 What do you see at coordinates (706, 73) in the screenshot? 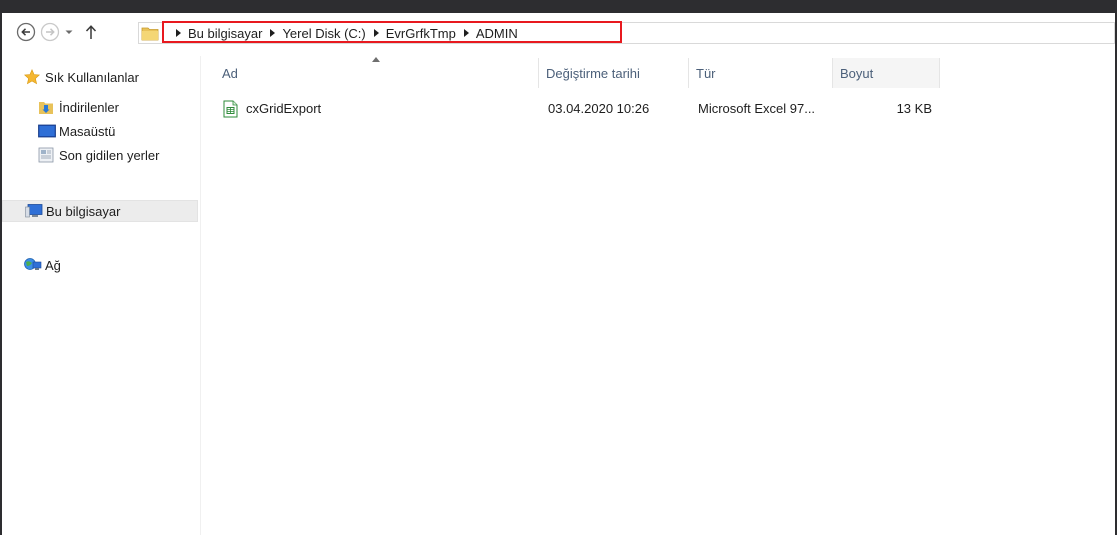
I see `column-header-label: Tür` at bounding box center [706, 73].